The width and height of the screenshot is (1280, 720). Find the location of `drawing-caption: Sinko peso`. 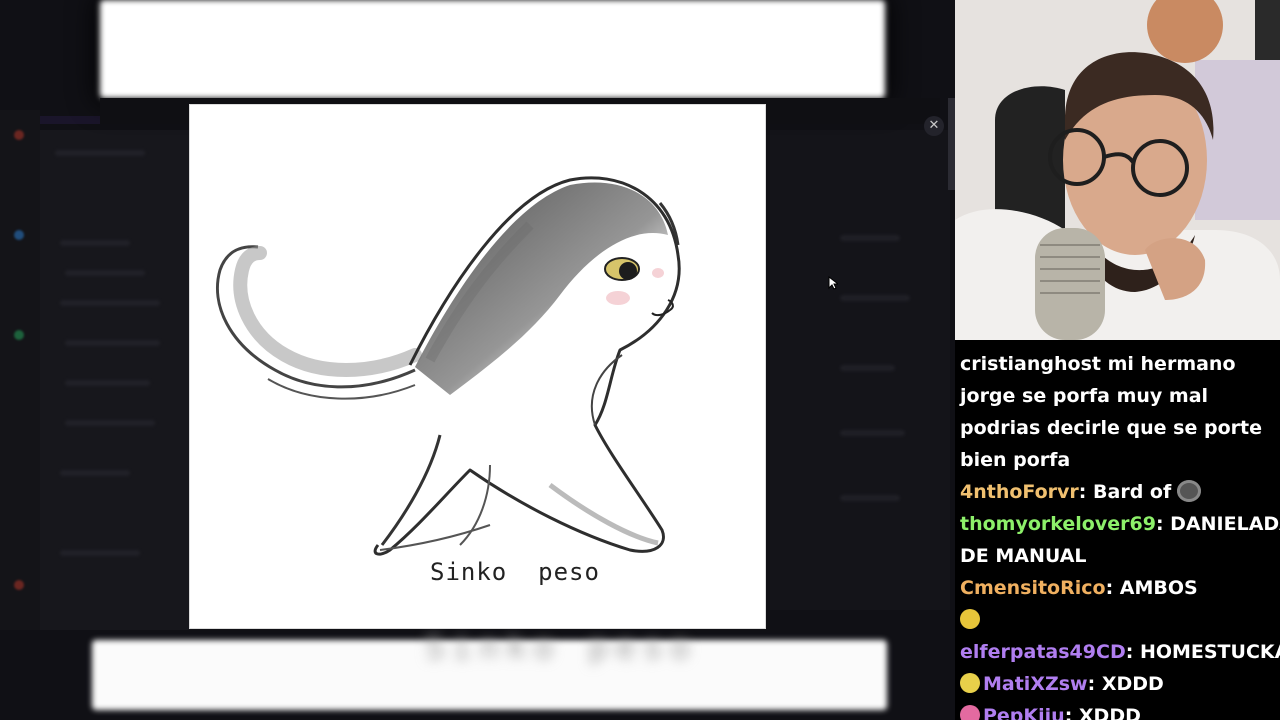

drawing-caption: Sinko peso is located at coordinates (515, 572).